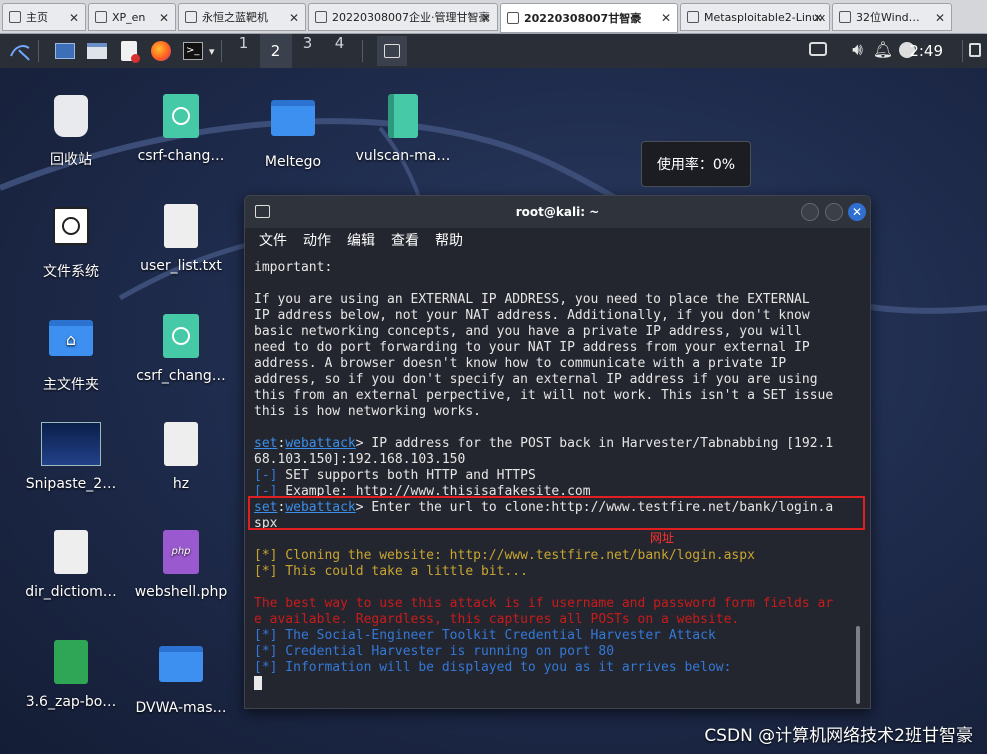 The image size is (987, 754). What do you see at coordinates (810, 212) in the screenshot?
I see `minimize-button` at bounding box center [810, 212].